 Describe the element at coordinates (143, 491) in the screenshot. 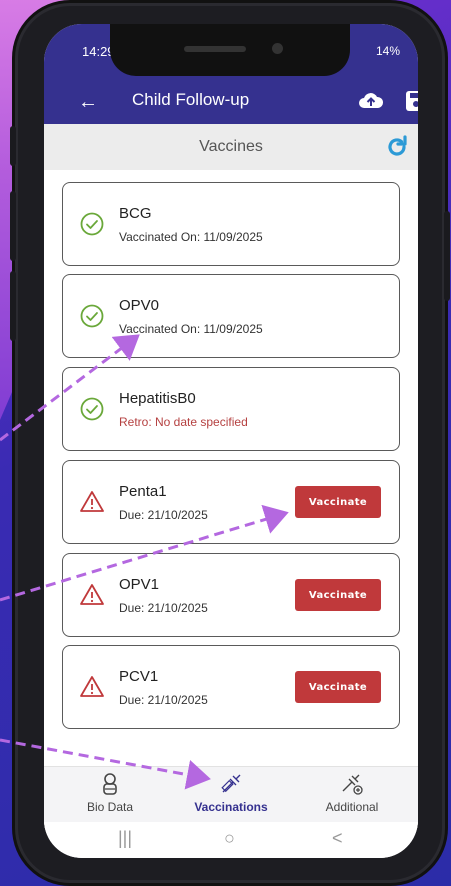

I see `vaccine-name: Penta1` at that location.